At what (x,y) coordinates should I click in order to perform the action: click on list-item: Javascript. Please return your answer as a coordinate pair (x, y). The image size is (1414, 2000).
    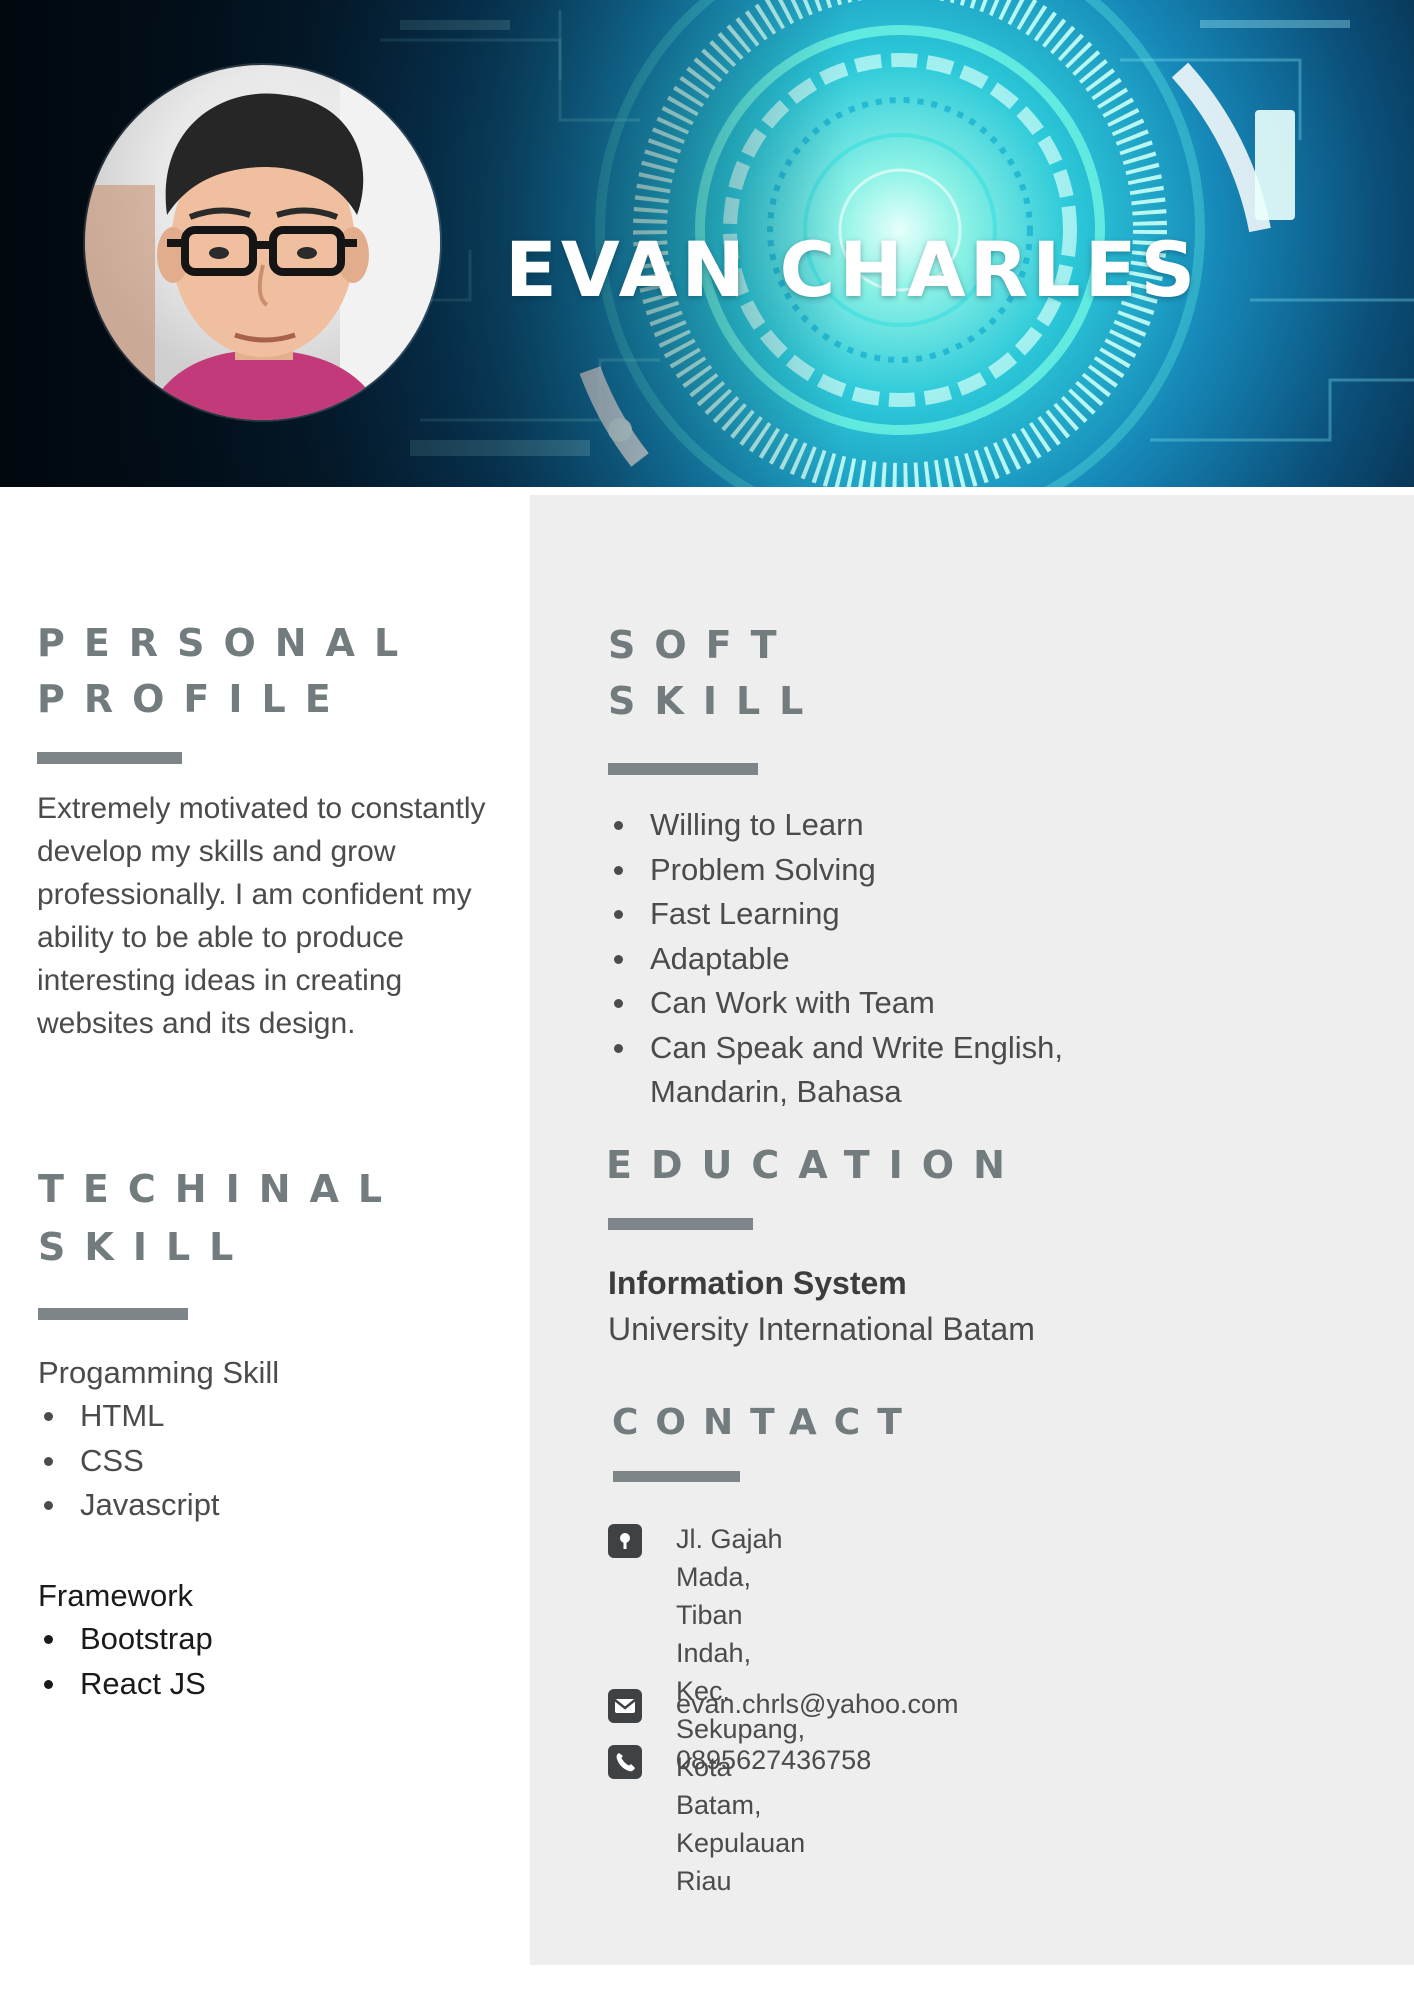
    Looking at the image, I should click on (129, 1505).